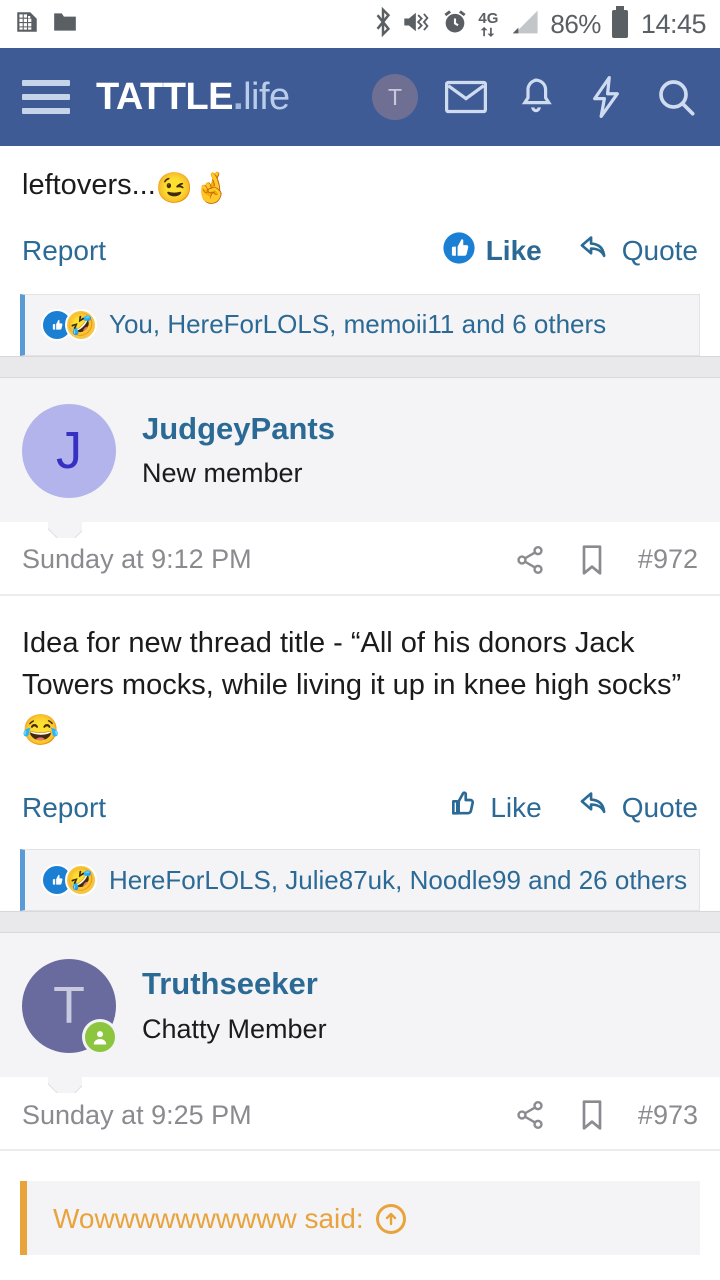 This screenshot has height=1280, width=720. What do you see at coordinates (137, 559) in the screenshot?
I see `post-date: Sunday at 9:12 PM` at bounding box center [137, 559].